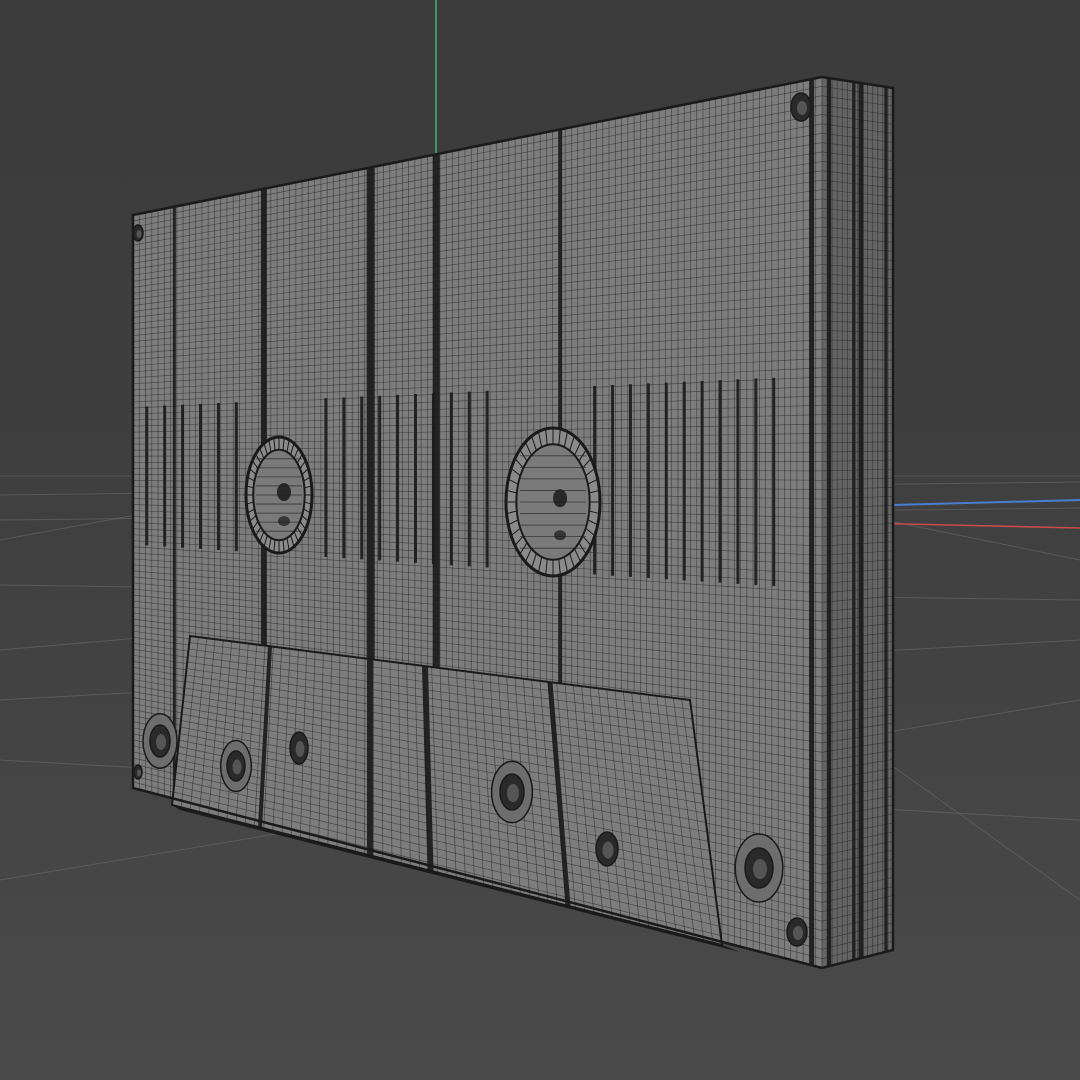 The height and width of the screenshot is (1080, 1080). Describe the element at coordinates (553, 502) in the screenshot. I see `right-reel-hub` at that location.